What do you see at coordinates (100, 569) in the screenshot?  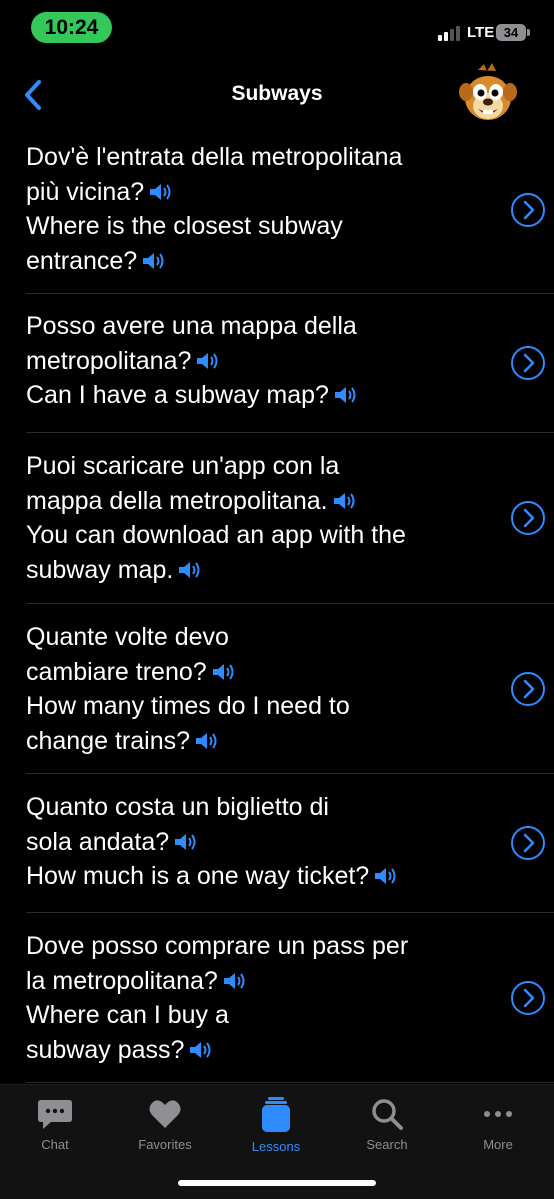 I see `phrase-line: subway map.` at bounding box center [100, 569].